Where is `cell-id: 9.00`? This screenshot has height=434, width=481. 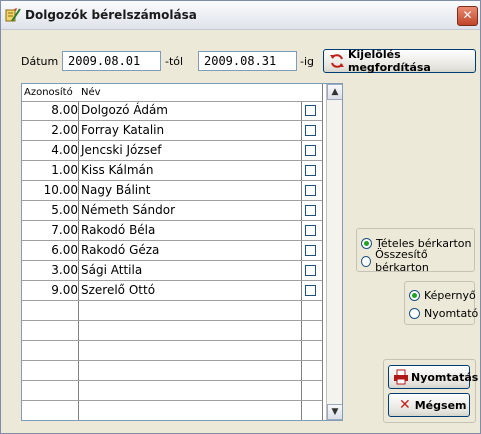
cell-id: 9.00 is located at coordinates (64, 290).